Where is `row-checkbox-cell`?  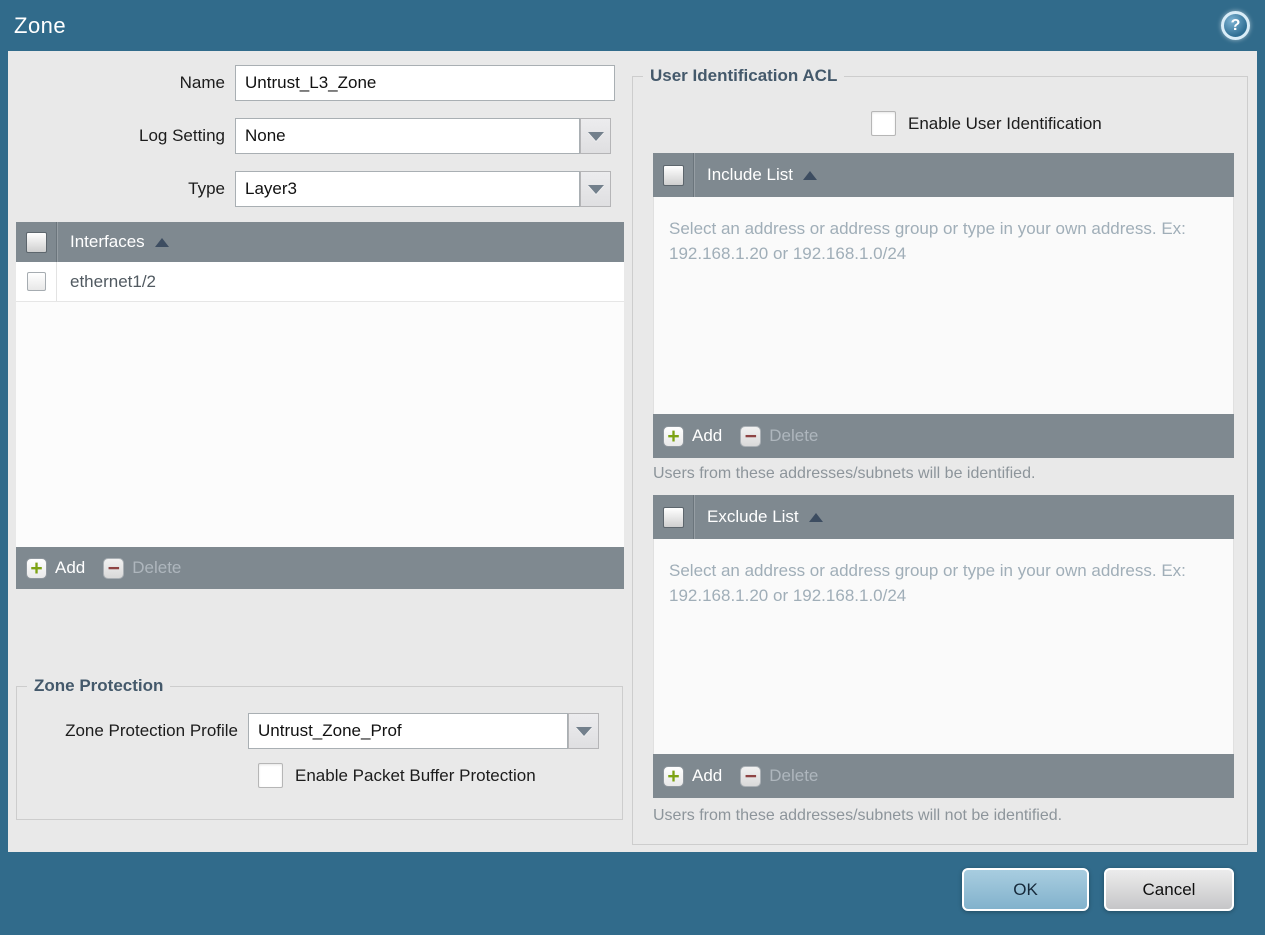 row-checkbox-cell is located at coordinates (36, 281).